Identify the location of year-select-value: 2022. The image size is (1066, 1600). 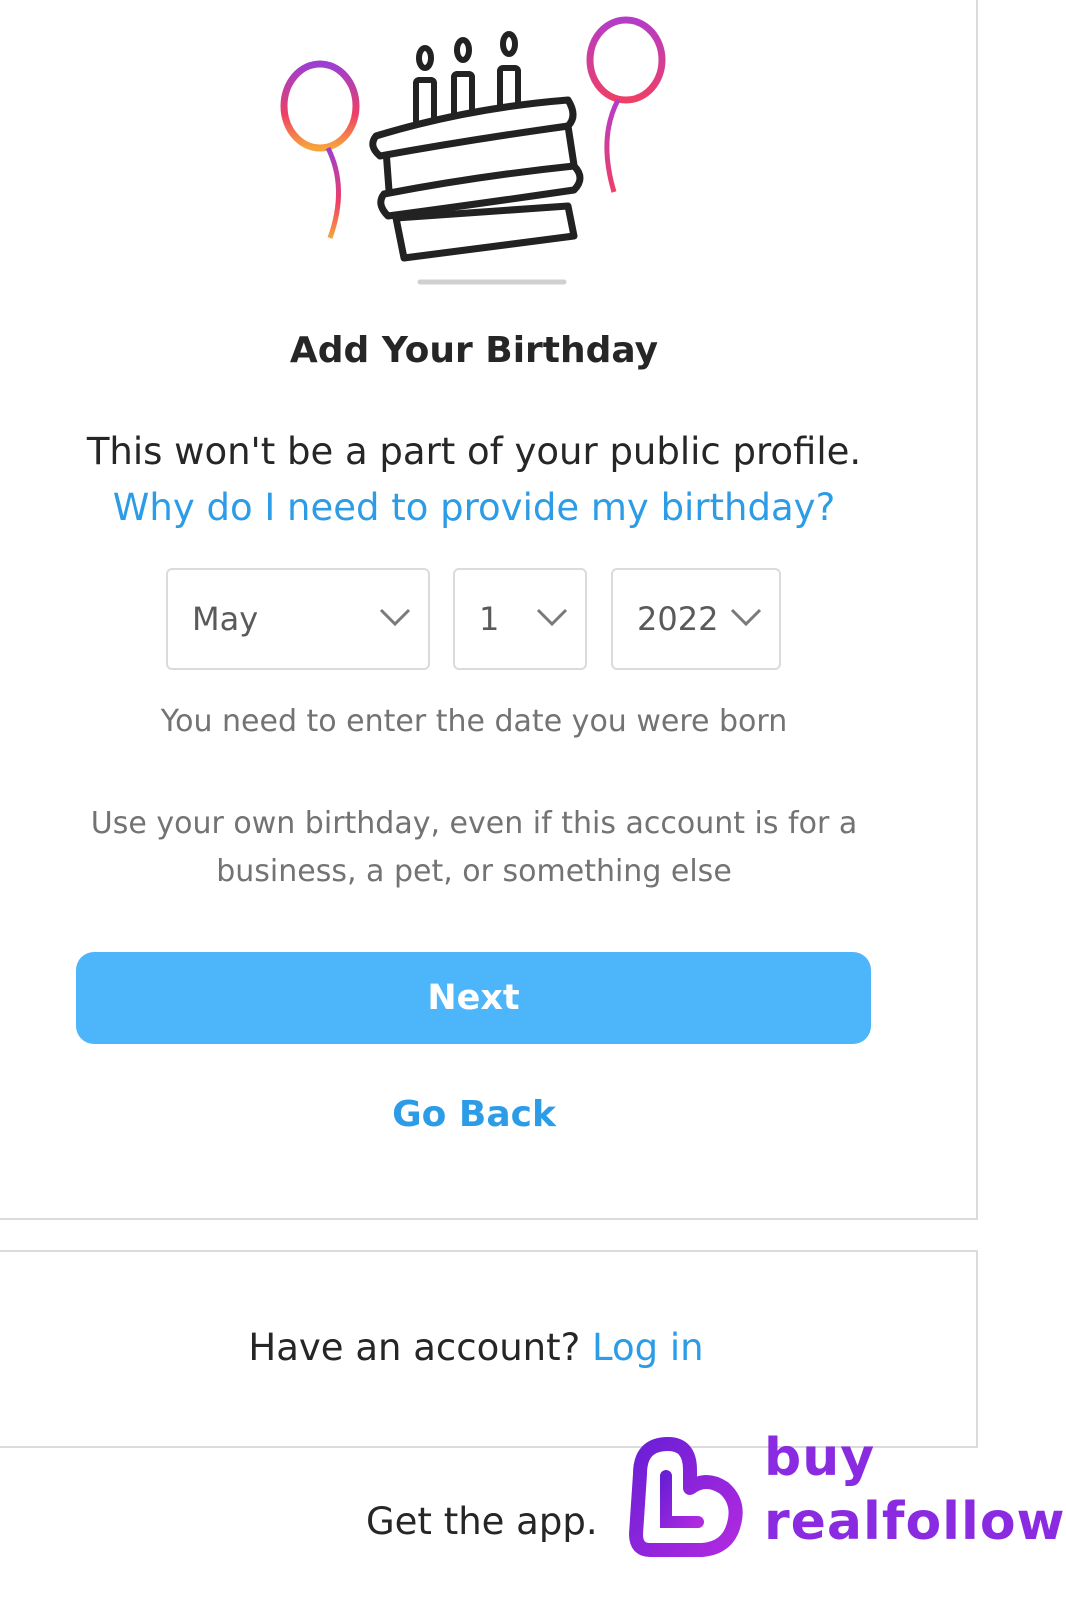
(678, 619).